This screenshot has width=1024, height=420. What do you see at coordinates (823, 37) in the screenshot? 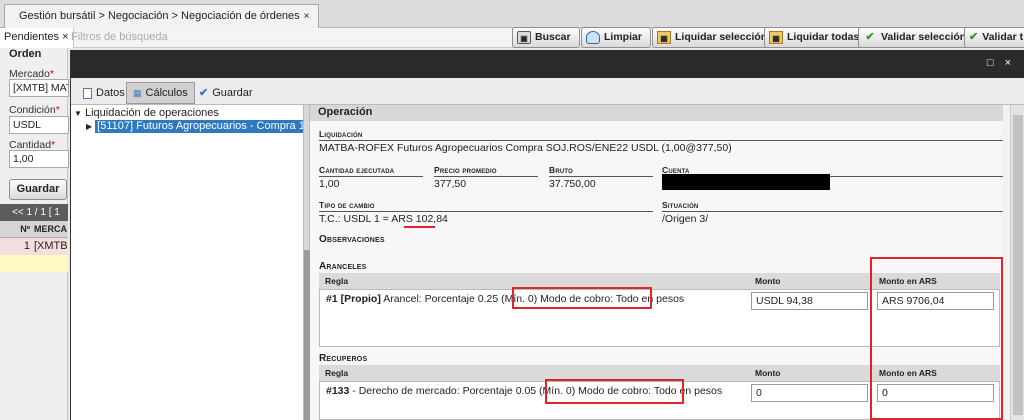
I see `settle-all-label: Liquidar todas` at bounding box center [823, 37].